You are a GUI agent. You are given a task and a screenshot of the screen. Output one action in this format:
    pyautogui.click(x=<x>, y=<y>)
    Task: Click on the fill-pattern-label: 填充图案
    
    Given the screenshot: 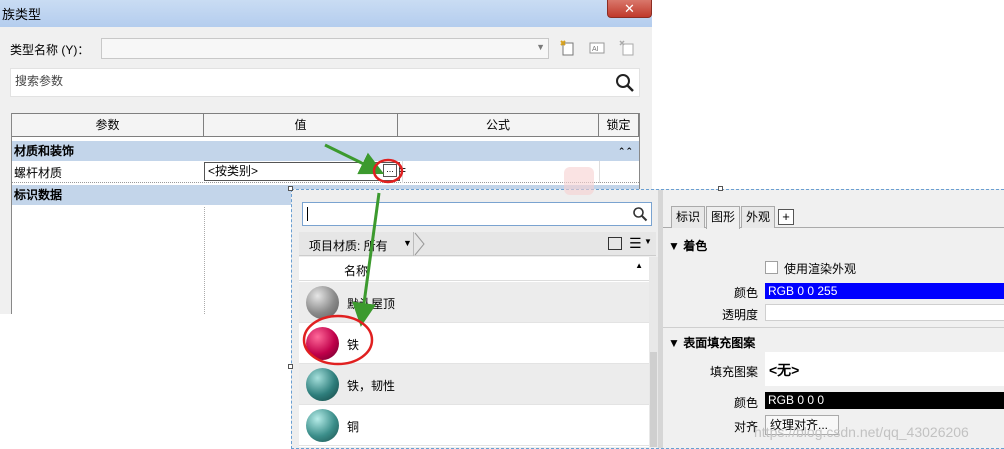 What is the action you would take?
    pyautogui.click(x=733, y=372)
    